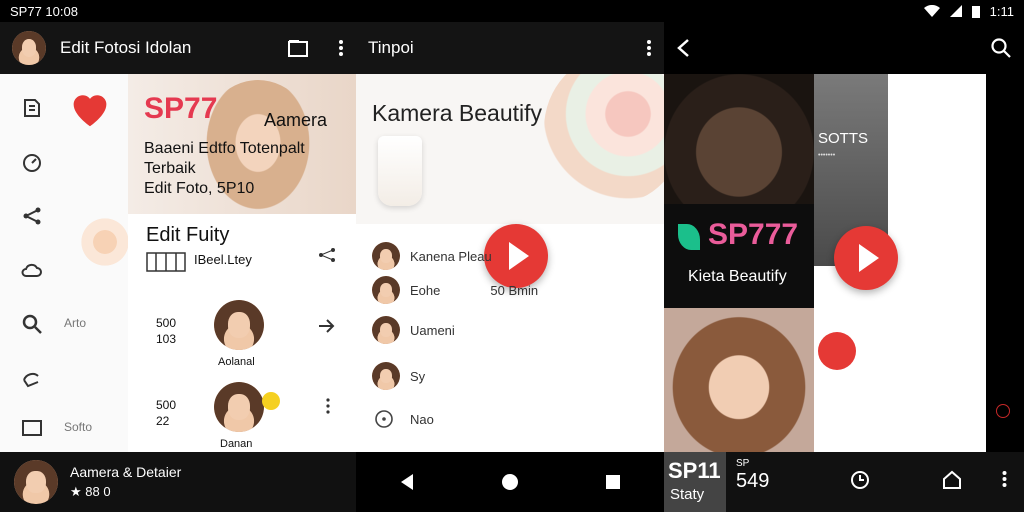 The image size is (1024, 512). I want to click on top-app-bar: Edit Fotosi Idolan, so click(178, 48).